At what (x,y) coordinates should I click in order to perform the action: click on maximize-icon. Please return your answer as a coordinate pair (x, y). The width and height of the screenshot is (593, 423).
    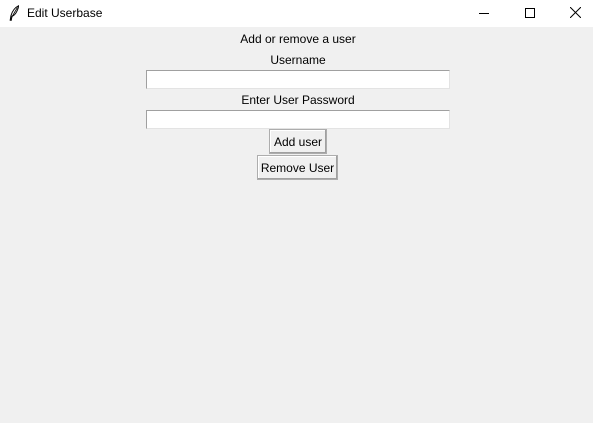
    Looking at the image, I should click on (530, 14).